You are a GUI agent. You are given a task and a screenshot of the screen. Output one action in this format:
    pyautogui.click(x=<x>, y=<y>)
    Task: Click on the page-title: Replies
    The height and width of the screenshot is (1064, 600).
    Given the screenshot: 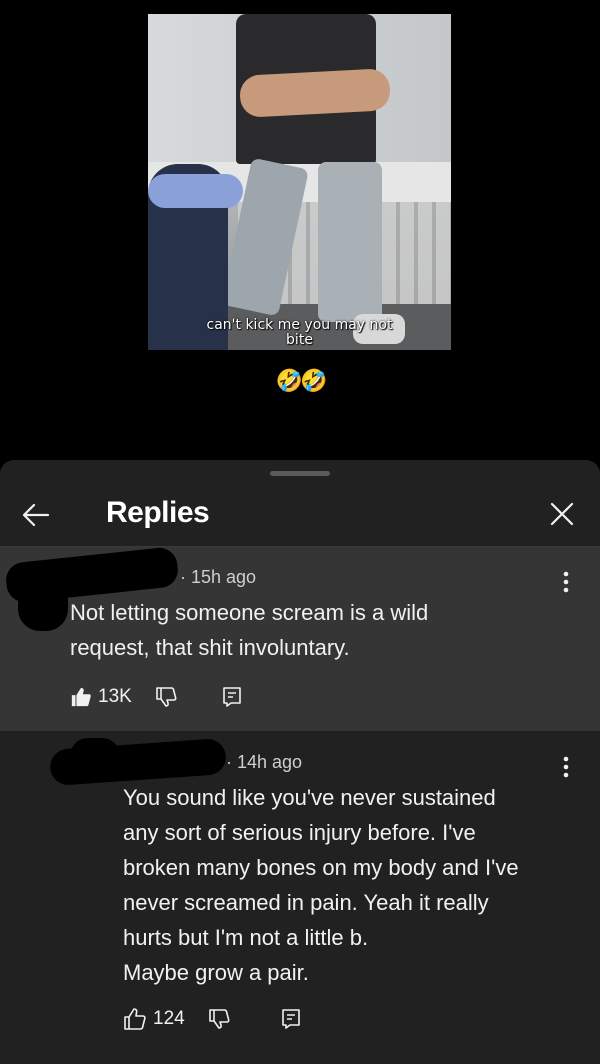 What is the action you would take?
    pyautogui.click(x=158, y=512)
    